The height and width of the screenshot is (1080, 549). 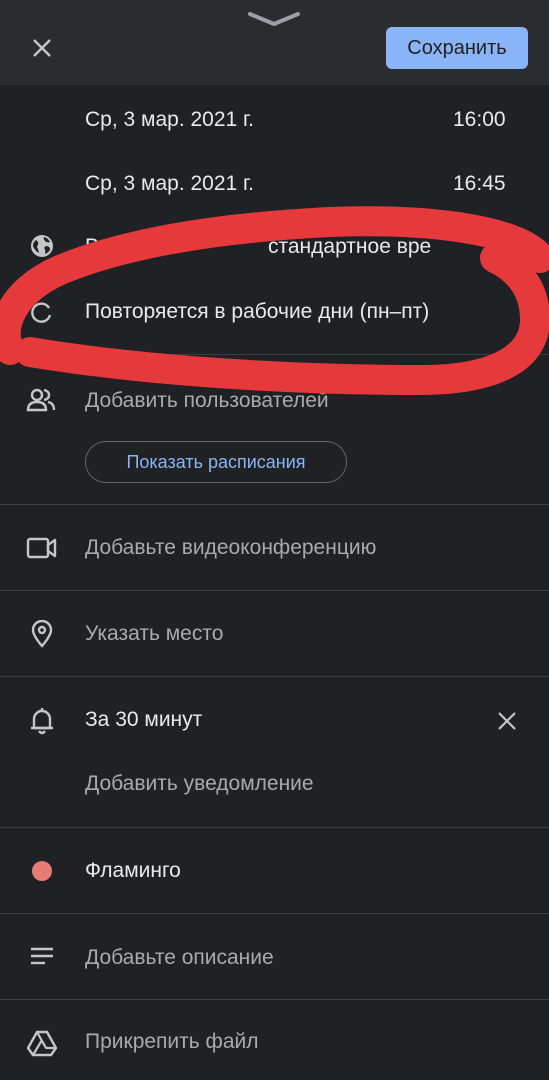 What do you see at coordinates (199, 784) in the screenshot?
I see `add-notification-button: Добавить уведомление` at bounding box center [199, 784].